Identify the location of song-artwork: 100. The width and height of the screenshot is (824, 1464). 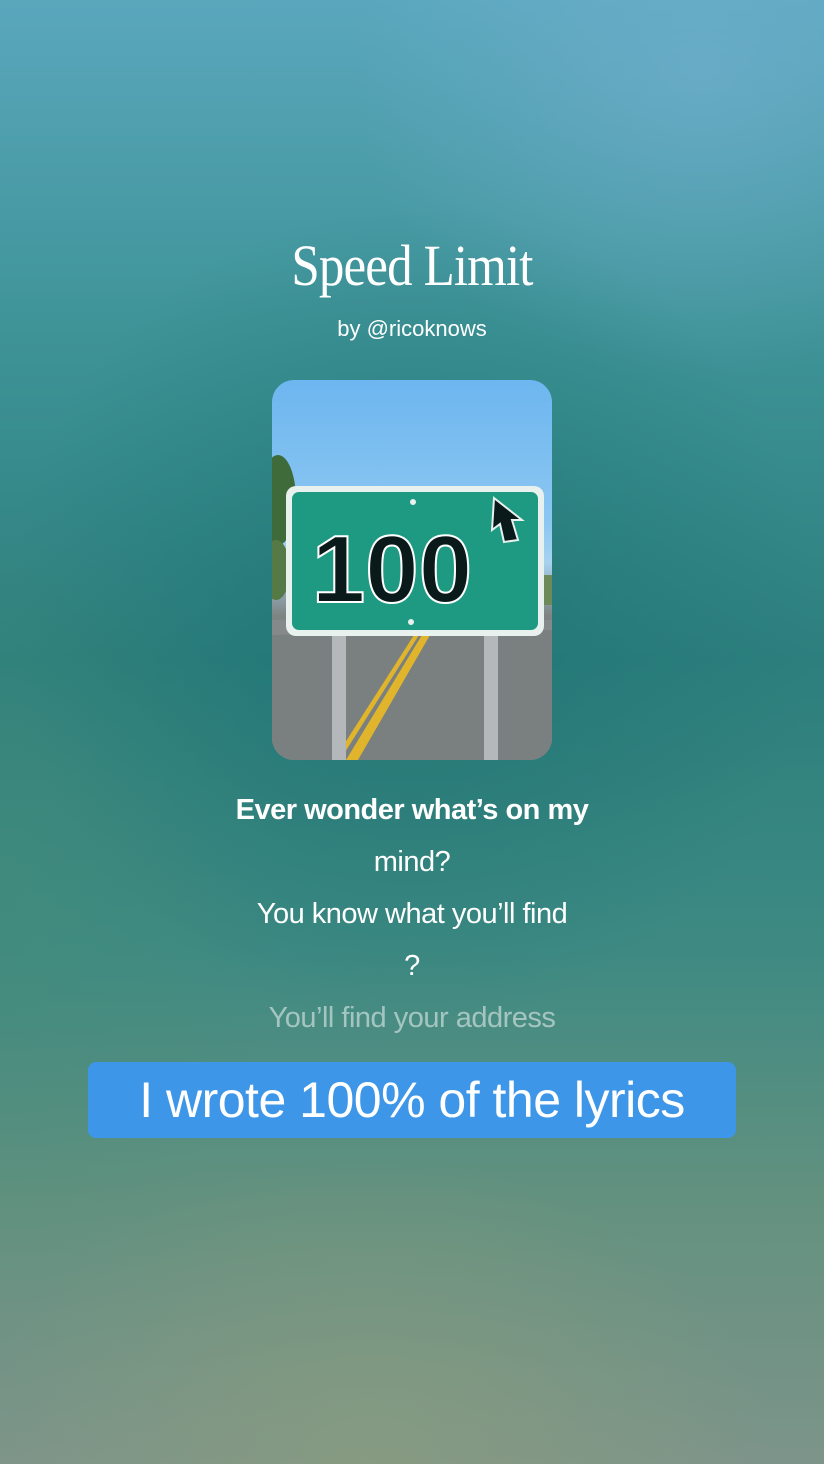
(412, 570).